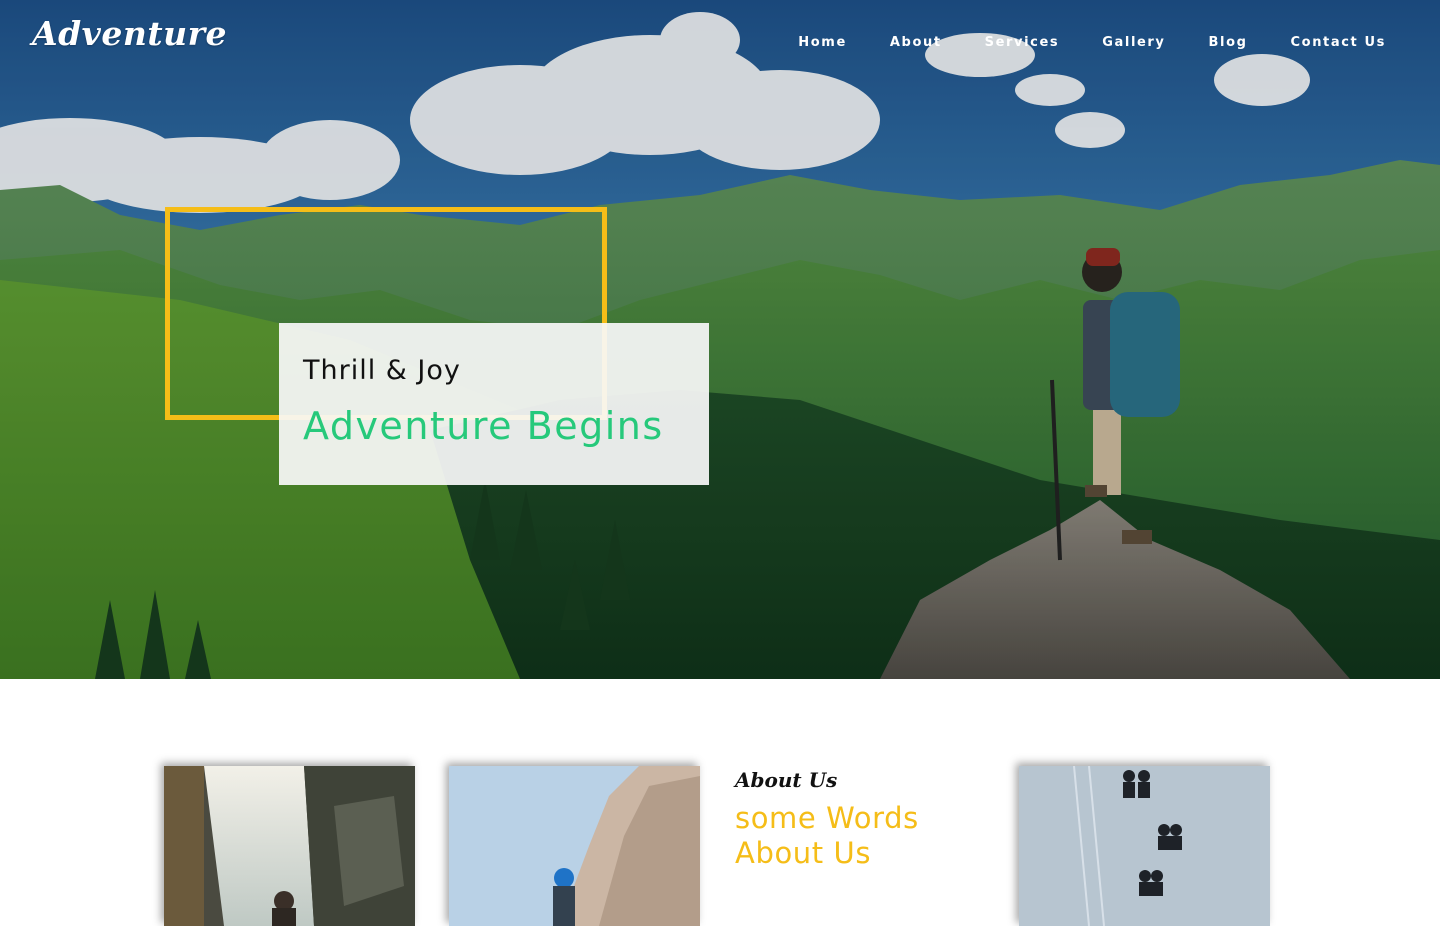 The image size is (1440, 926). I want to click on hero-banner-card: Thrill & Joy Adventure Begins, so click(494, 404).